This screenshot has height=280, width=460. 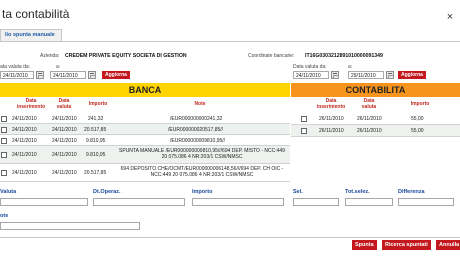 What do you see at coordinates (58, 67) in the screenshot?
I see `banca-date-to-label: a:` at bounding box center [58, 67].